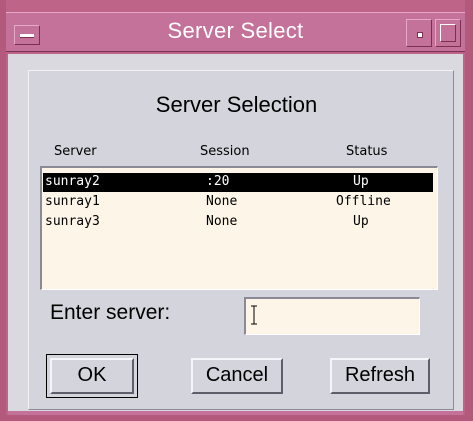  I want to click on text-cursor-icon, so click(254, 315).